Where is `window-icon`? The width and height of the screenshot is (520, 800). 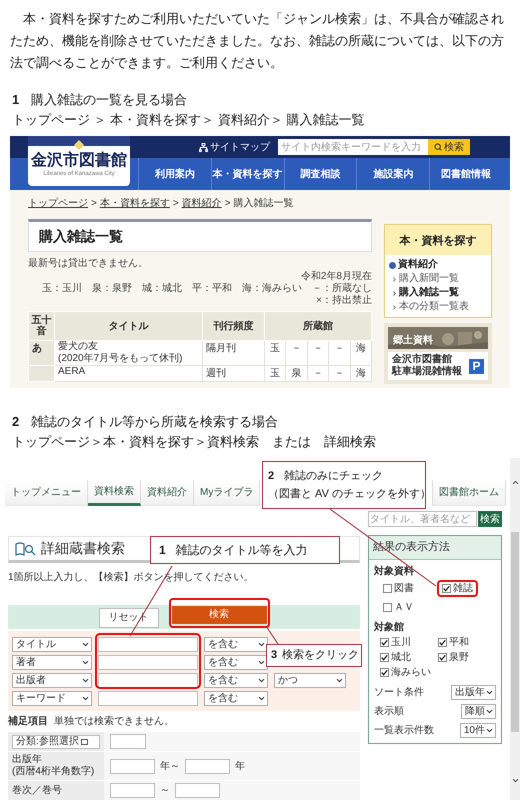 window-icon is located at coordinates (84, 741).